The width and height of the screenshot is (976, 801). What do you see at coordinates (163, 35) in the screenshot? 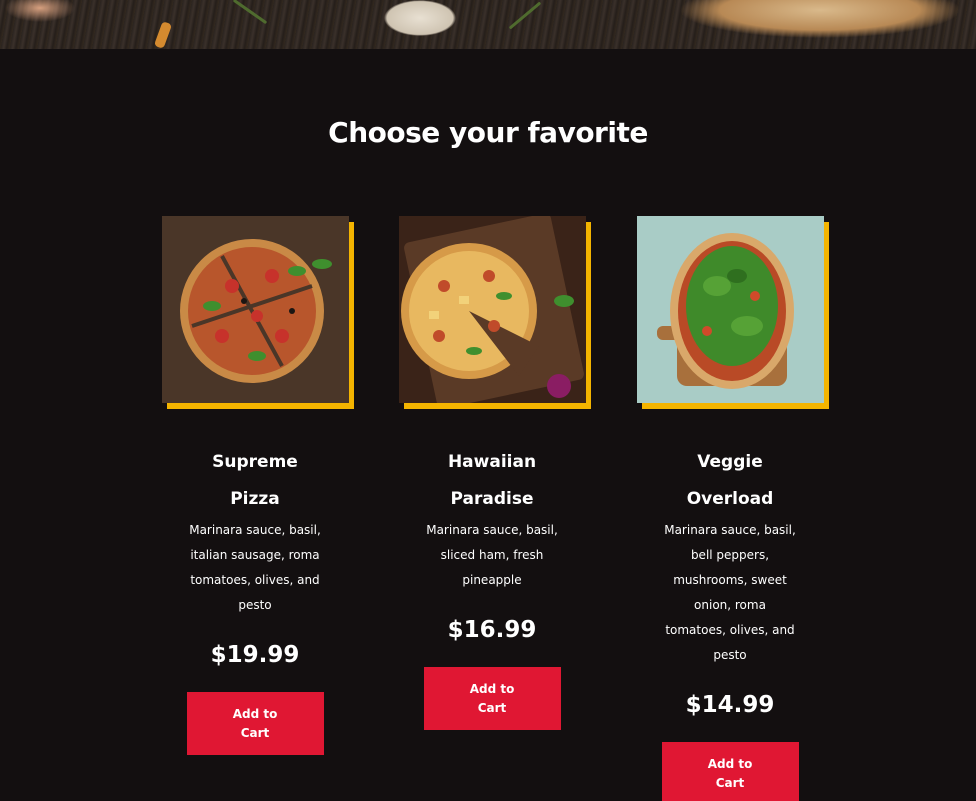
I see `pepper-decoration` at bounding box center [163, 35].